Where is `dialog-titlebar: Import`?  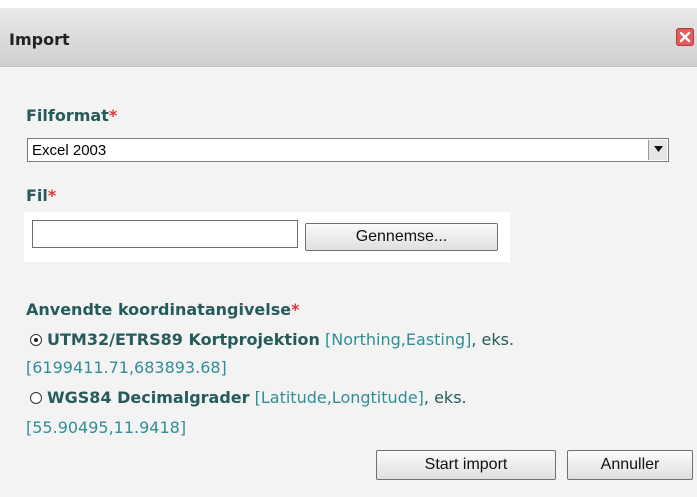 dialog-titlebar: Import is located at coordinates (348, 37).